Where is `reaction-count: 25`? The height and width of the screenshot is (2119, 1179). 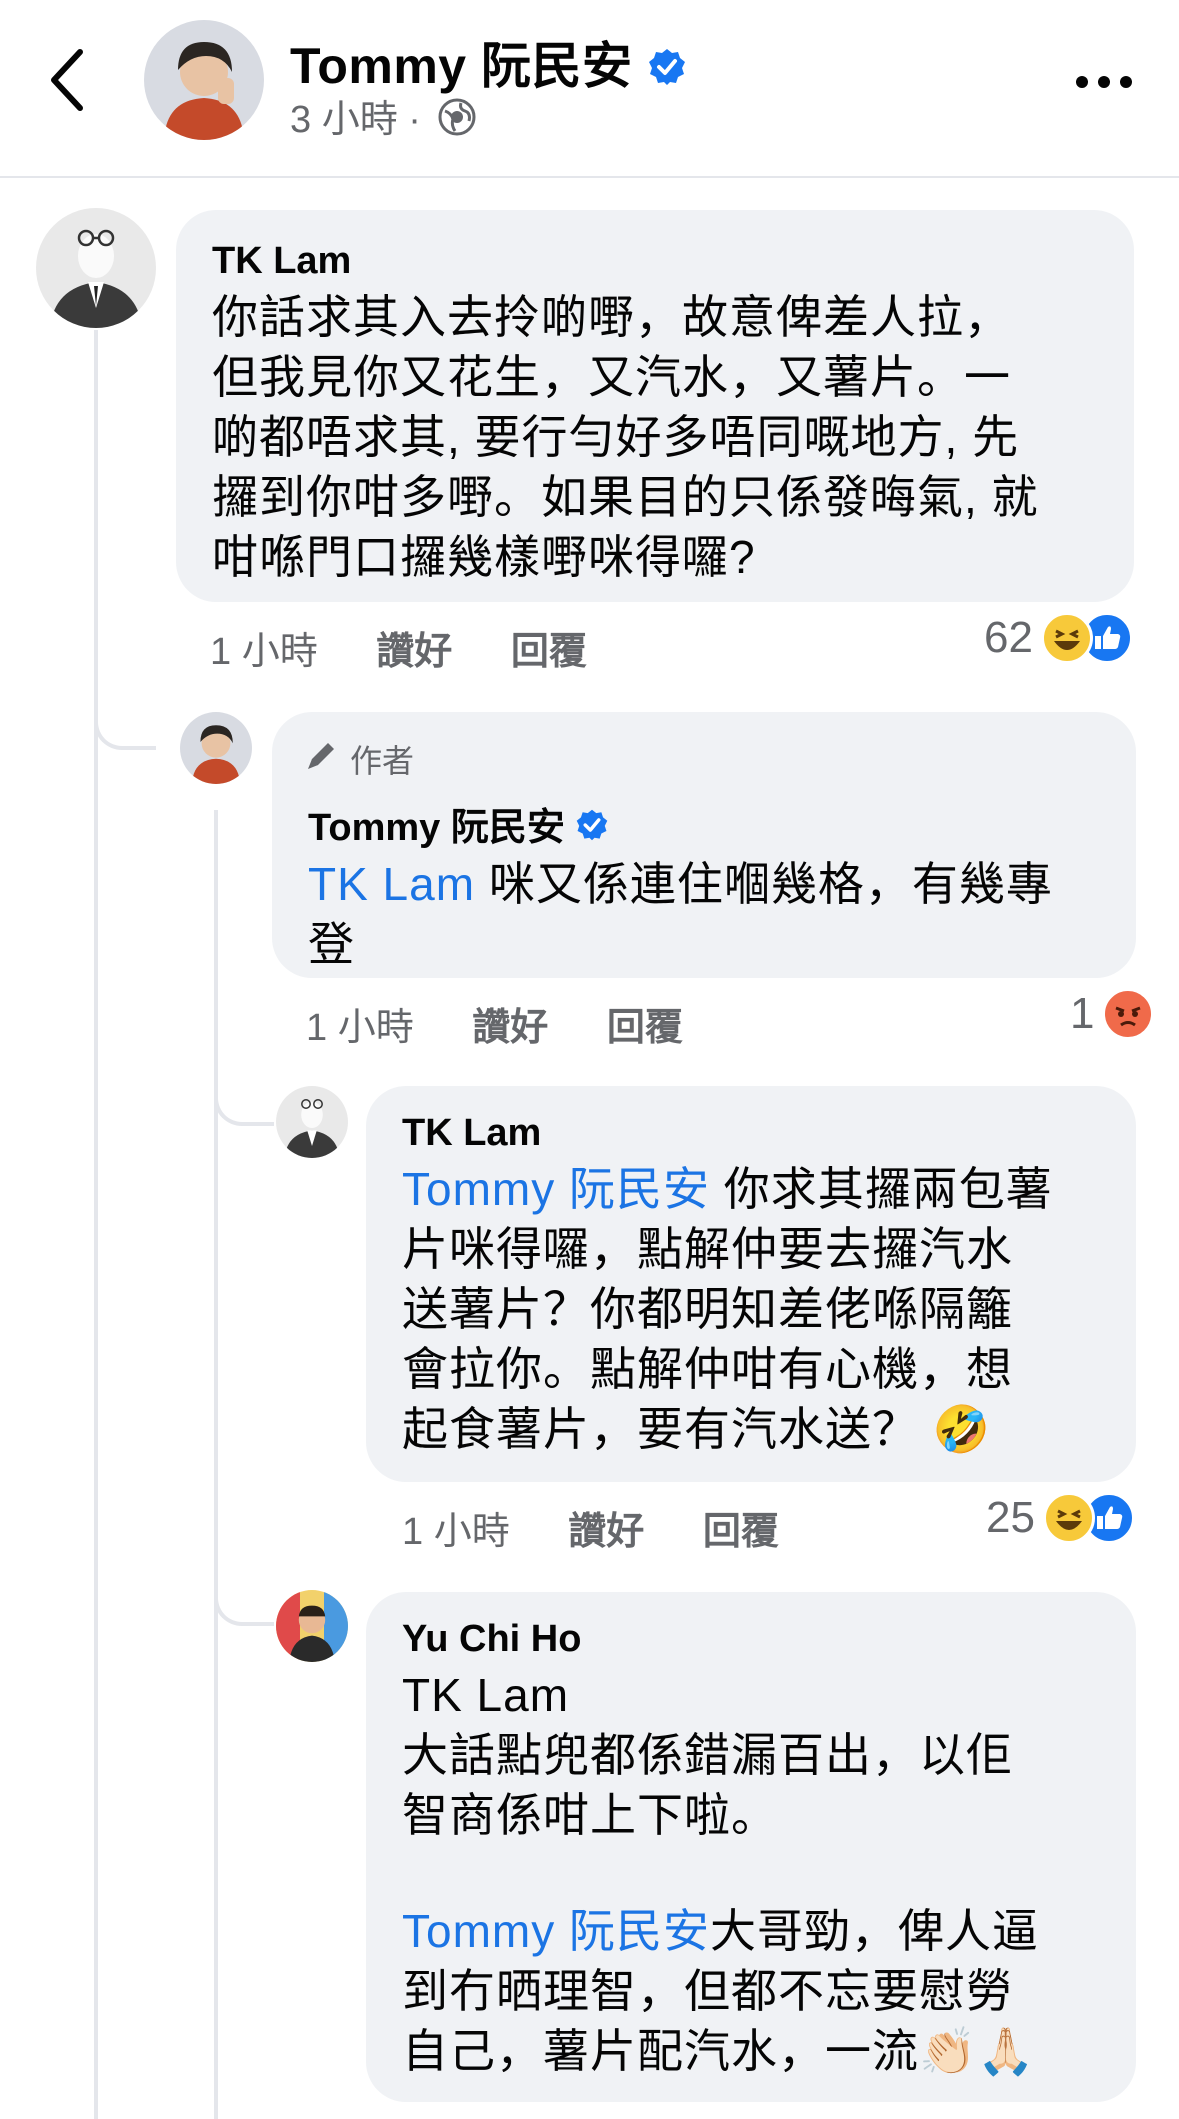
reaction-count: 25 is located at coordinates (1010, 1517).